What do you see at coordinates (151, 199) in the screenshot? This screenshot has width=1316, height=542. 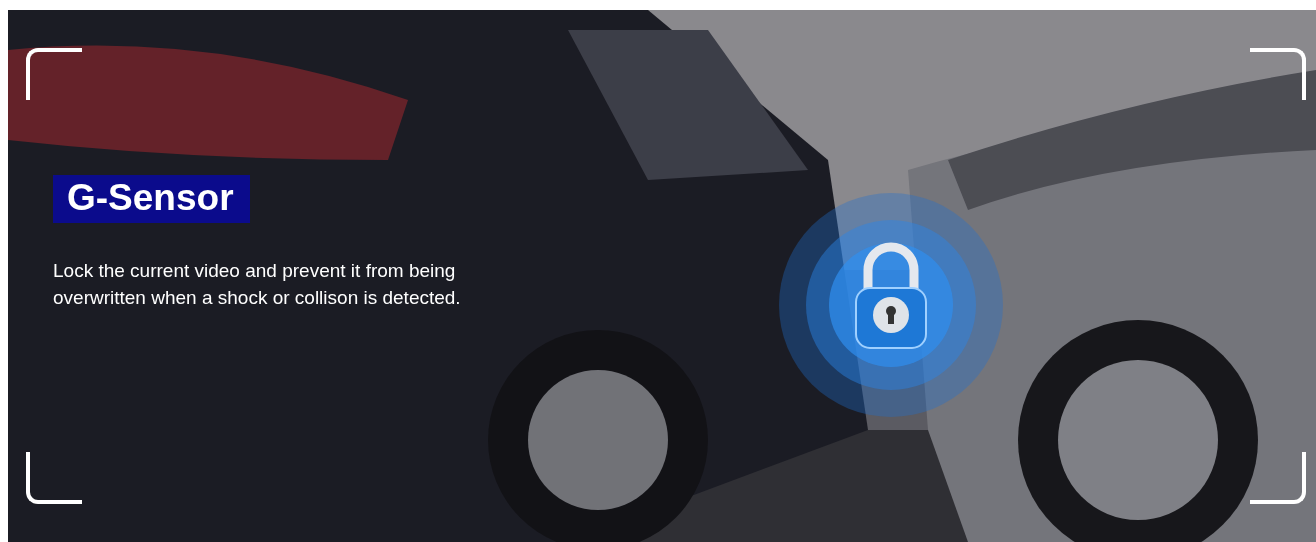 I see `feature-title: G-Sensor` at bounding box center [151, 199].